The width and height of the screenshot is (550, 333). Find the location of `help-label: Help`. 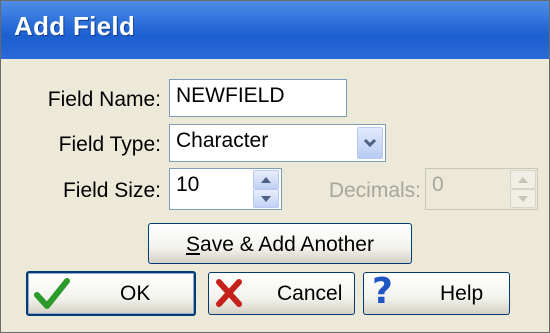

help-label: Help is located at coordinates (462, 293).